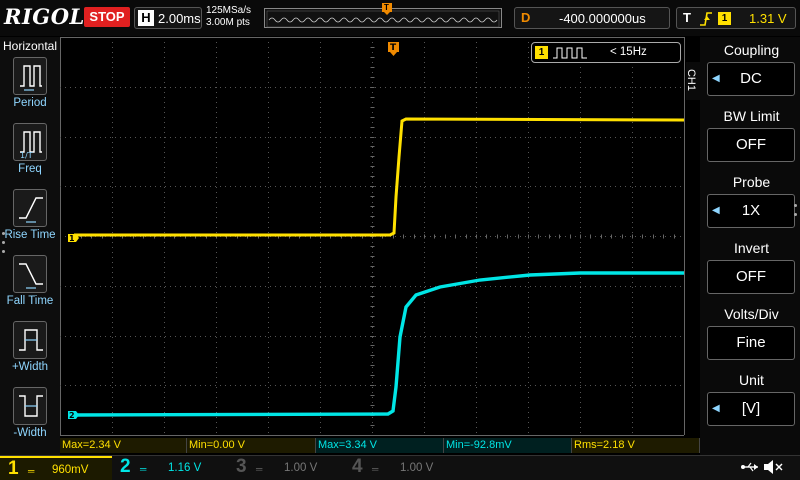  I want to click on trigger-box: T 1 1.31 V, so click(736, 18).